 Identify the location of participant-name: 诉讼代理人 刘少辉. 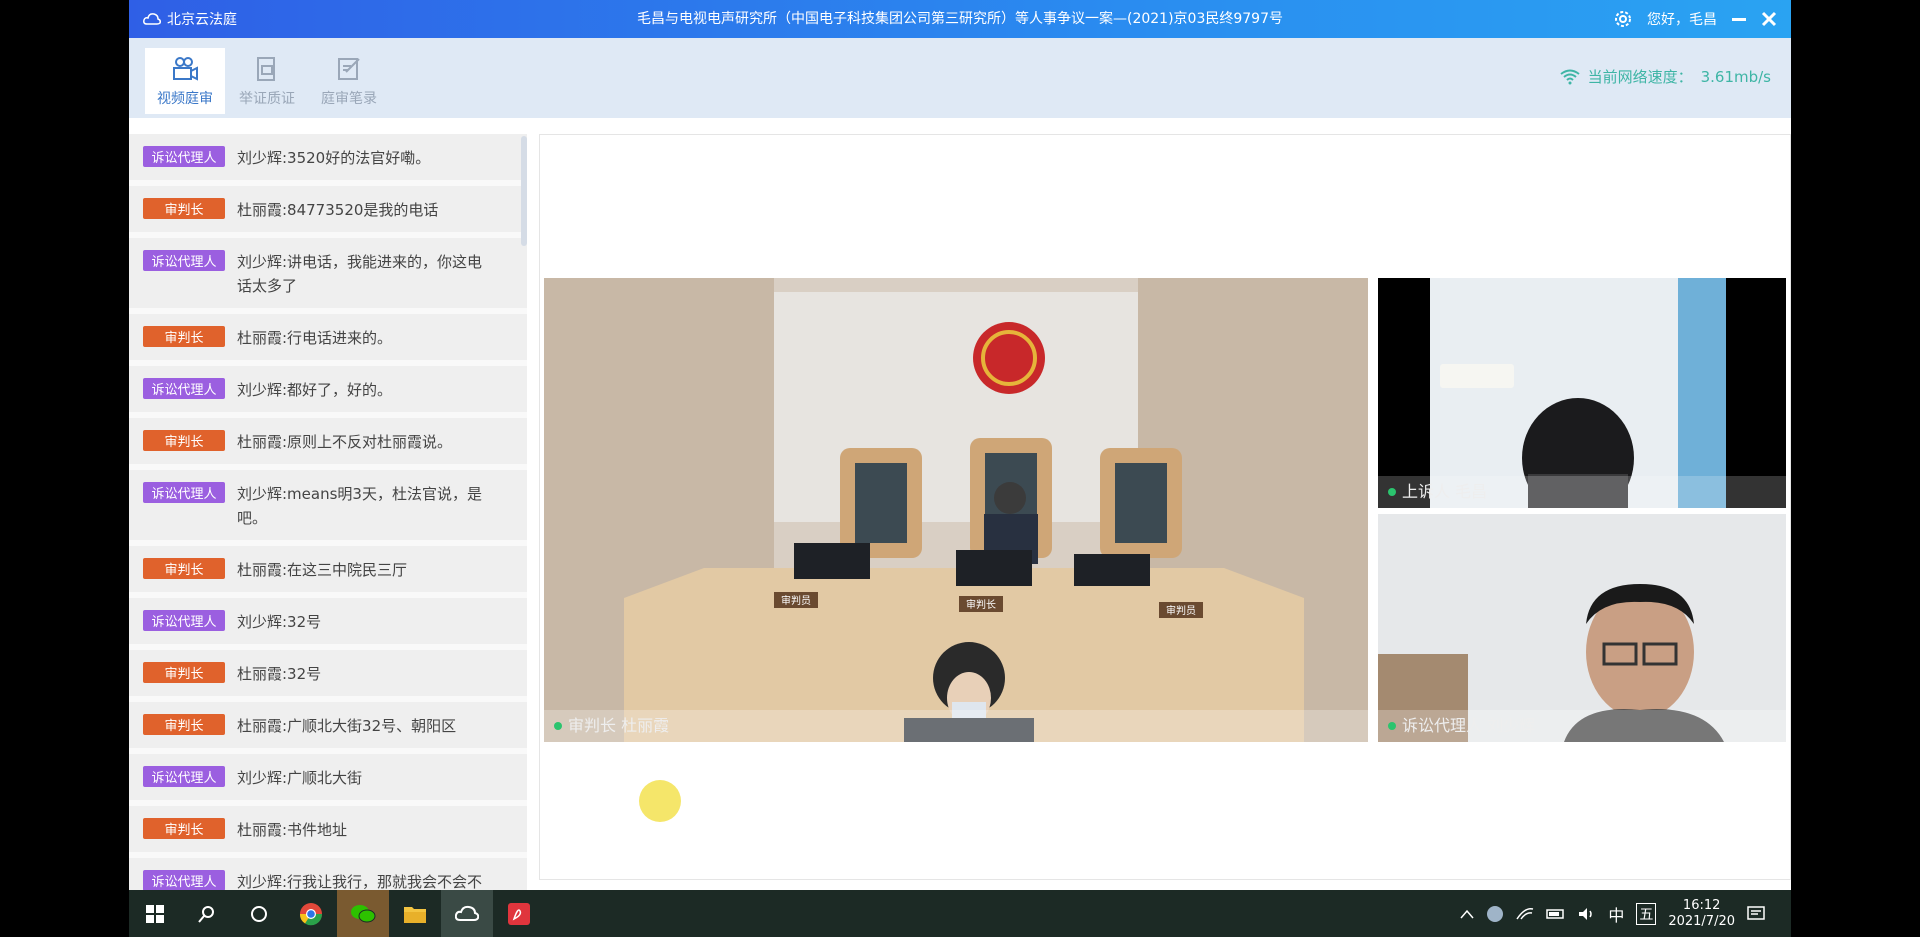
(1469, 725).